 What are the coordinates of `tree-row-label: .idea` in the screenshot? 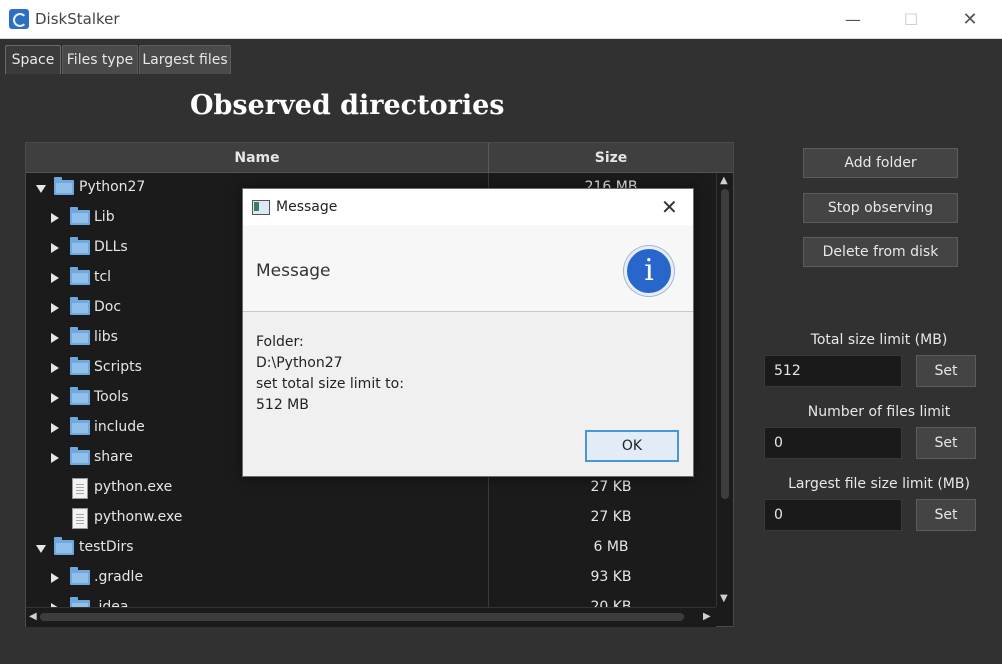 It's located at (111, 603).